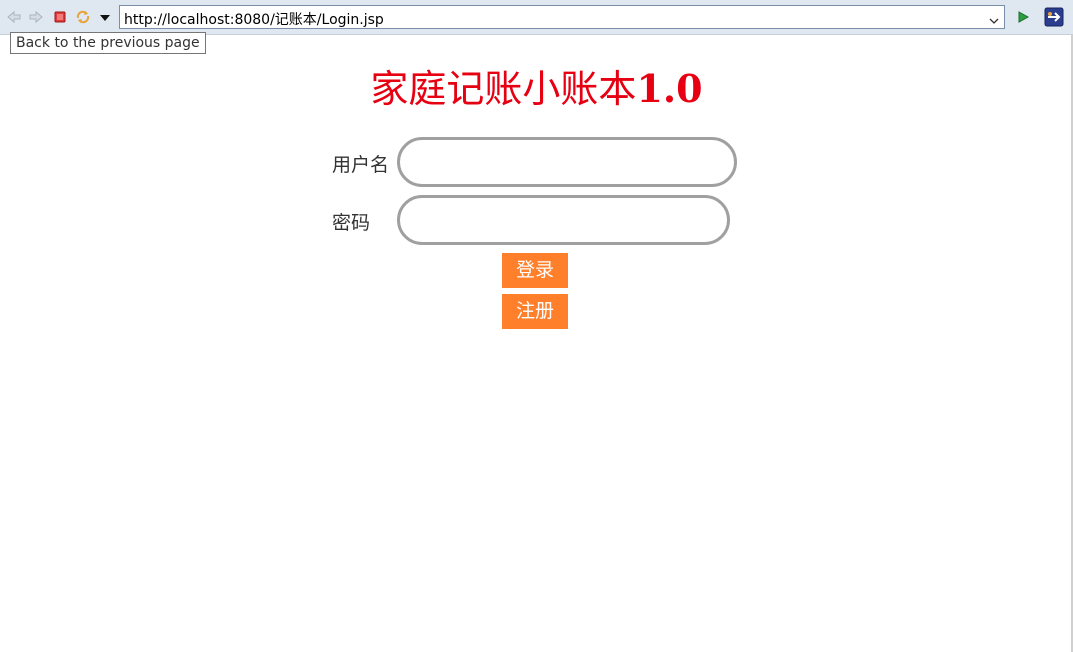  I want to click on username-input, so click(567, 162).